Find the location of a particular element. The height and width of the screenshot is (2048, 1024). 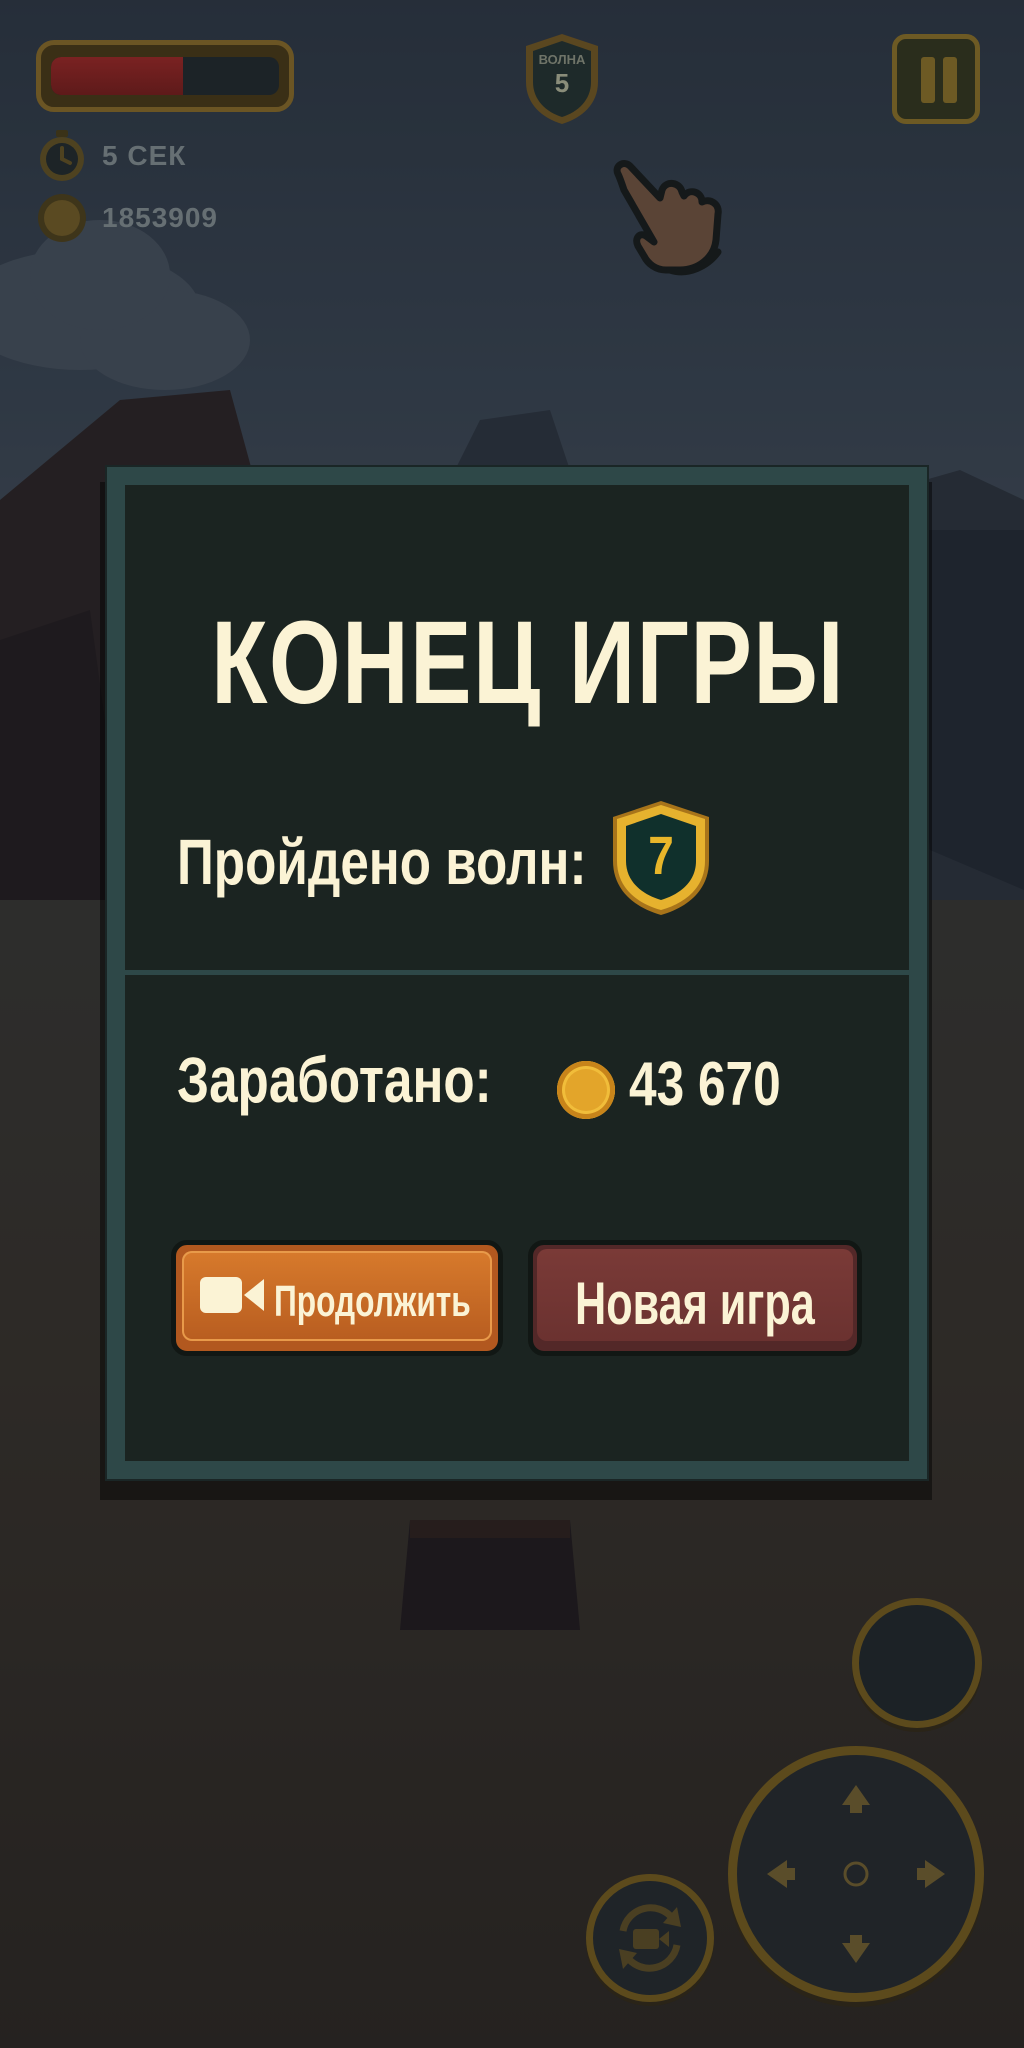

action-button is located at coordinates (917, 1663).